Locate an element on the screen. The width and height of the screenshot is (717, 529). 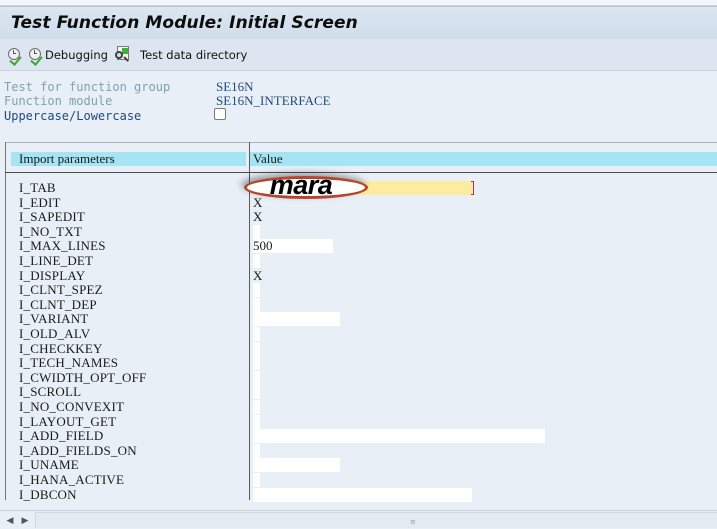
table-row: I_LINE_DET is located at coordinates (358, 261).